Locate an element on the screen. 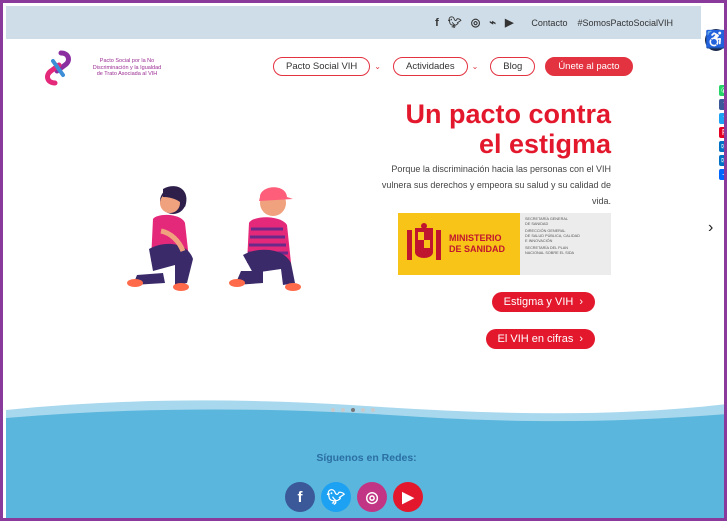  ministry-dept-line: NACIONAL SOBRE EL SIDA is located at coordinates (550, 253).